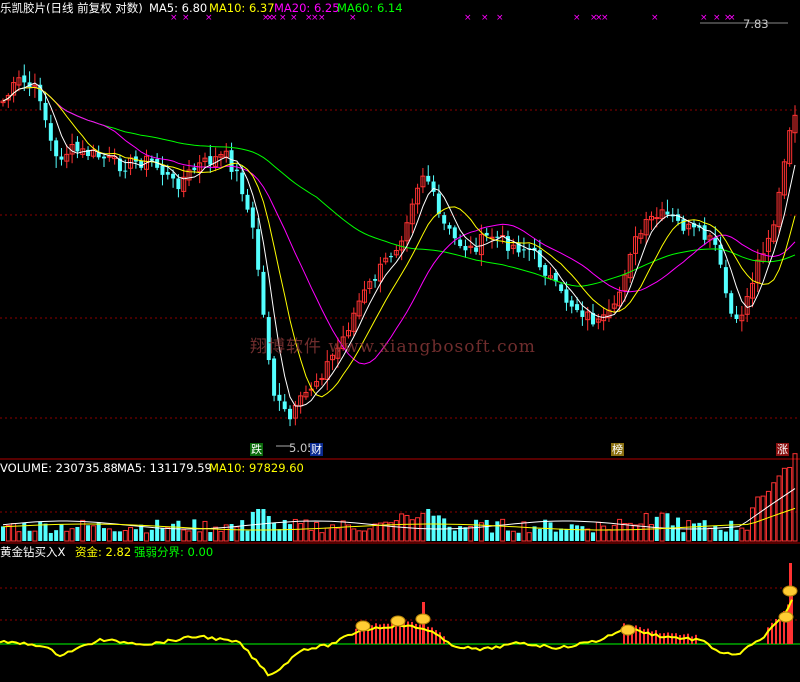  What do you see at coordinates (178, 8) in the screenshot?
I see `ma5-readout: MA5: 6.80` at bounding box center [178, 8].